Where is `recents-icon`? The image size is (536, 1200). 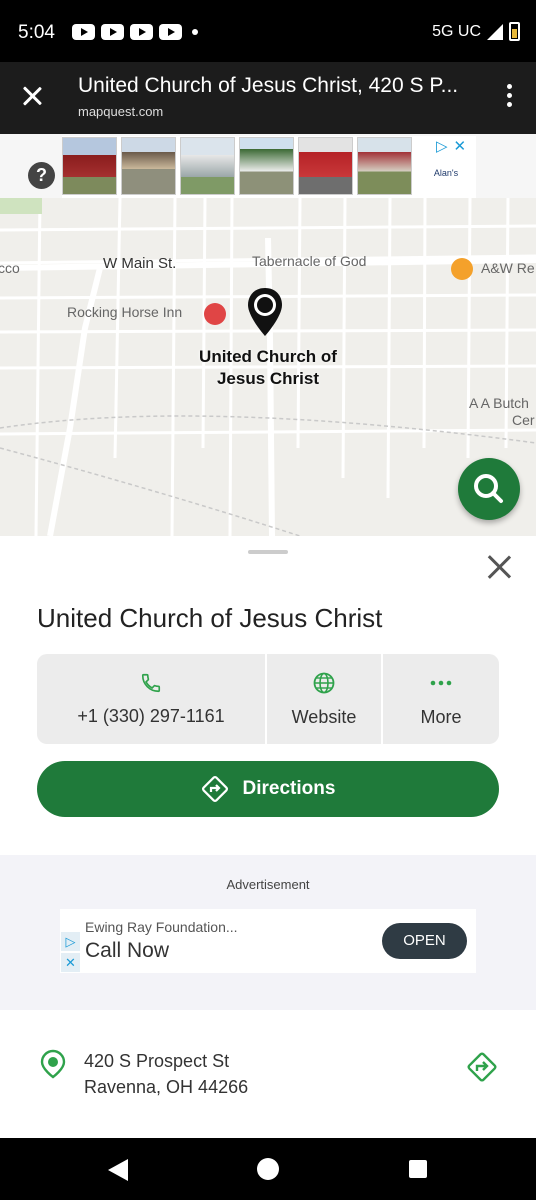
recents-icon is located at coordinates (418, 1169).